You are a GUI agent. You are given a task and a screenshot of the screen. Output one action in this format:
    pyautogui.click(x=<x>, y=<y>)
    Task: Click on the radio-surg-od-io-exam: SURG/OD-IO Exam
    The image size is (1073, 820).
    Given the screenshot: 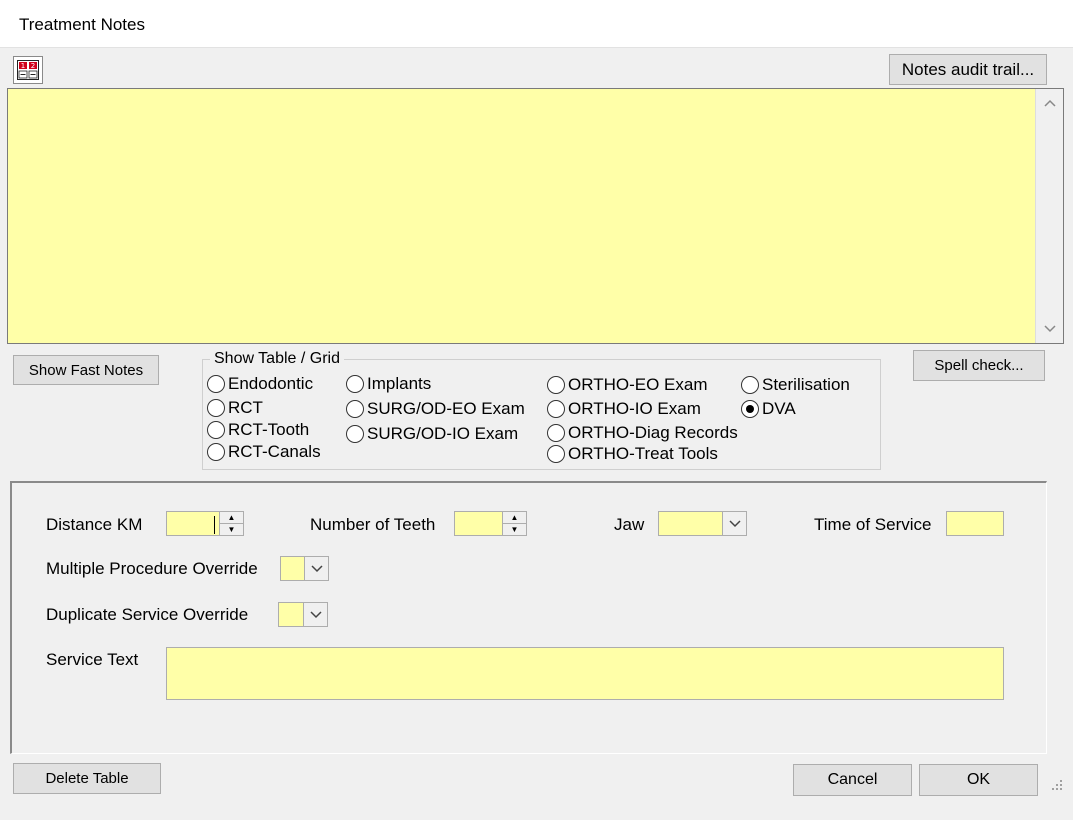 What is the action you would take?
    pyautogui.click(x=432, y=434)
    